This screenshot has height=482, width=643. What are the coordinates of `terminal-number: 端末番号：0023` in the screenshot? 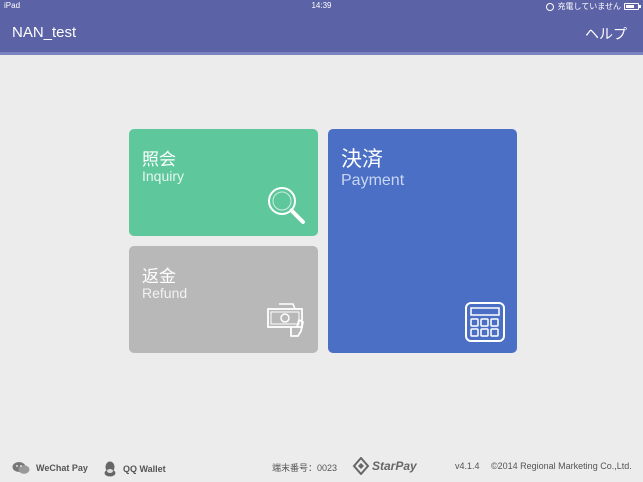 It's located at (304, 467).